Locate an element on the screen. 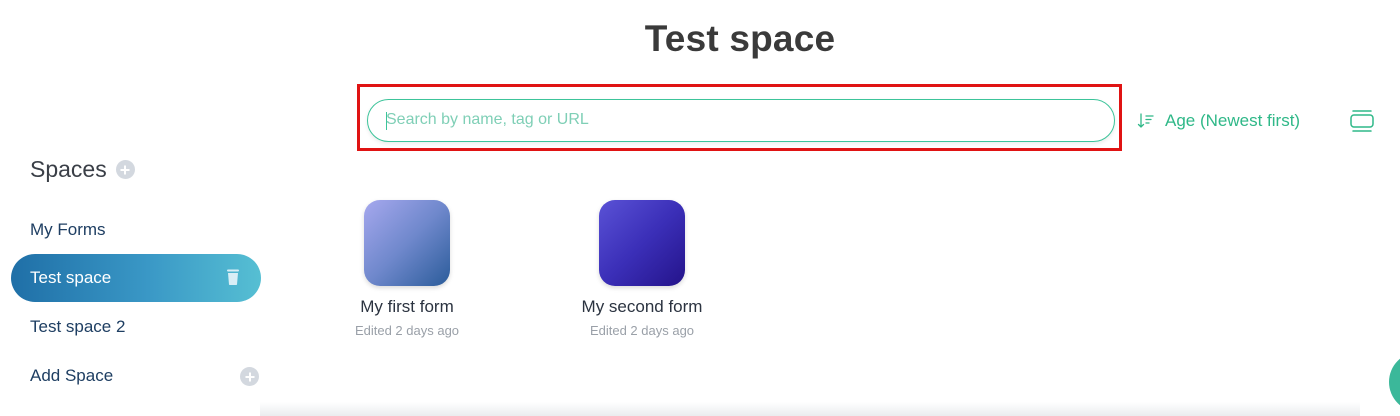 This screenshot has width=1400, height=416. form-card-my-first-form: My first form Edited 2 days ago is located at coordinates (407, 269).